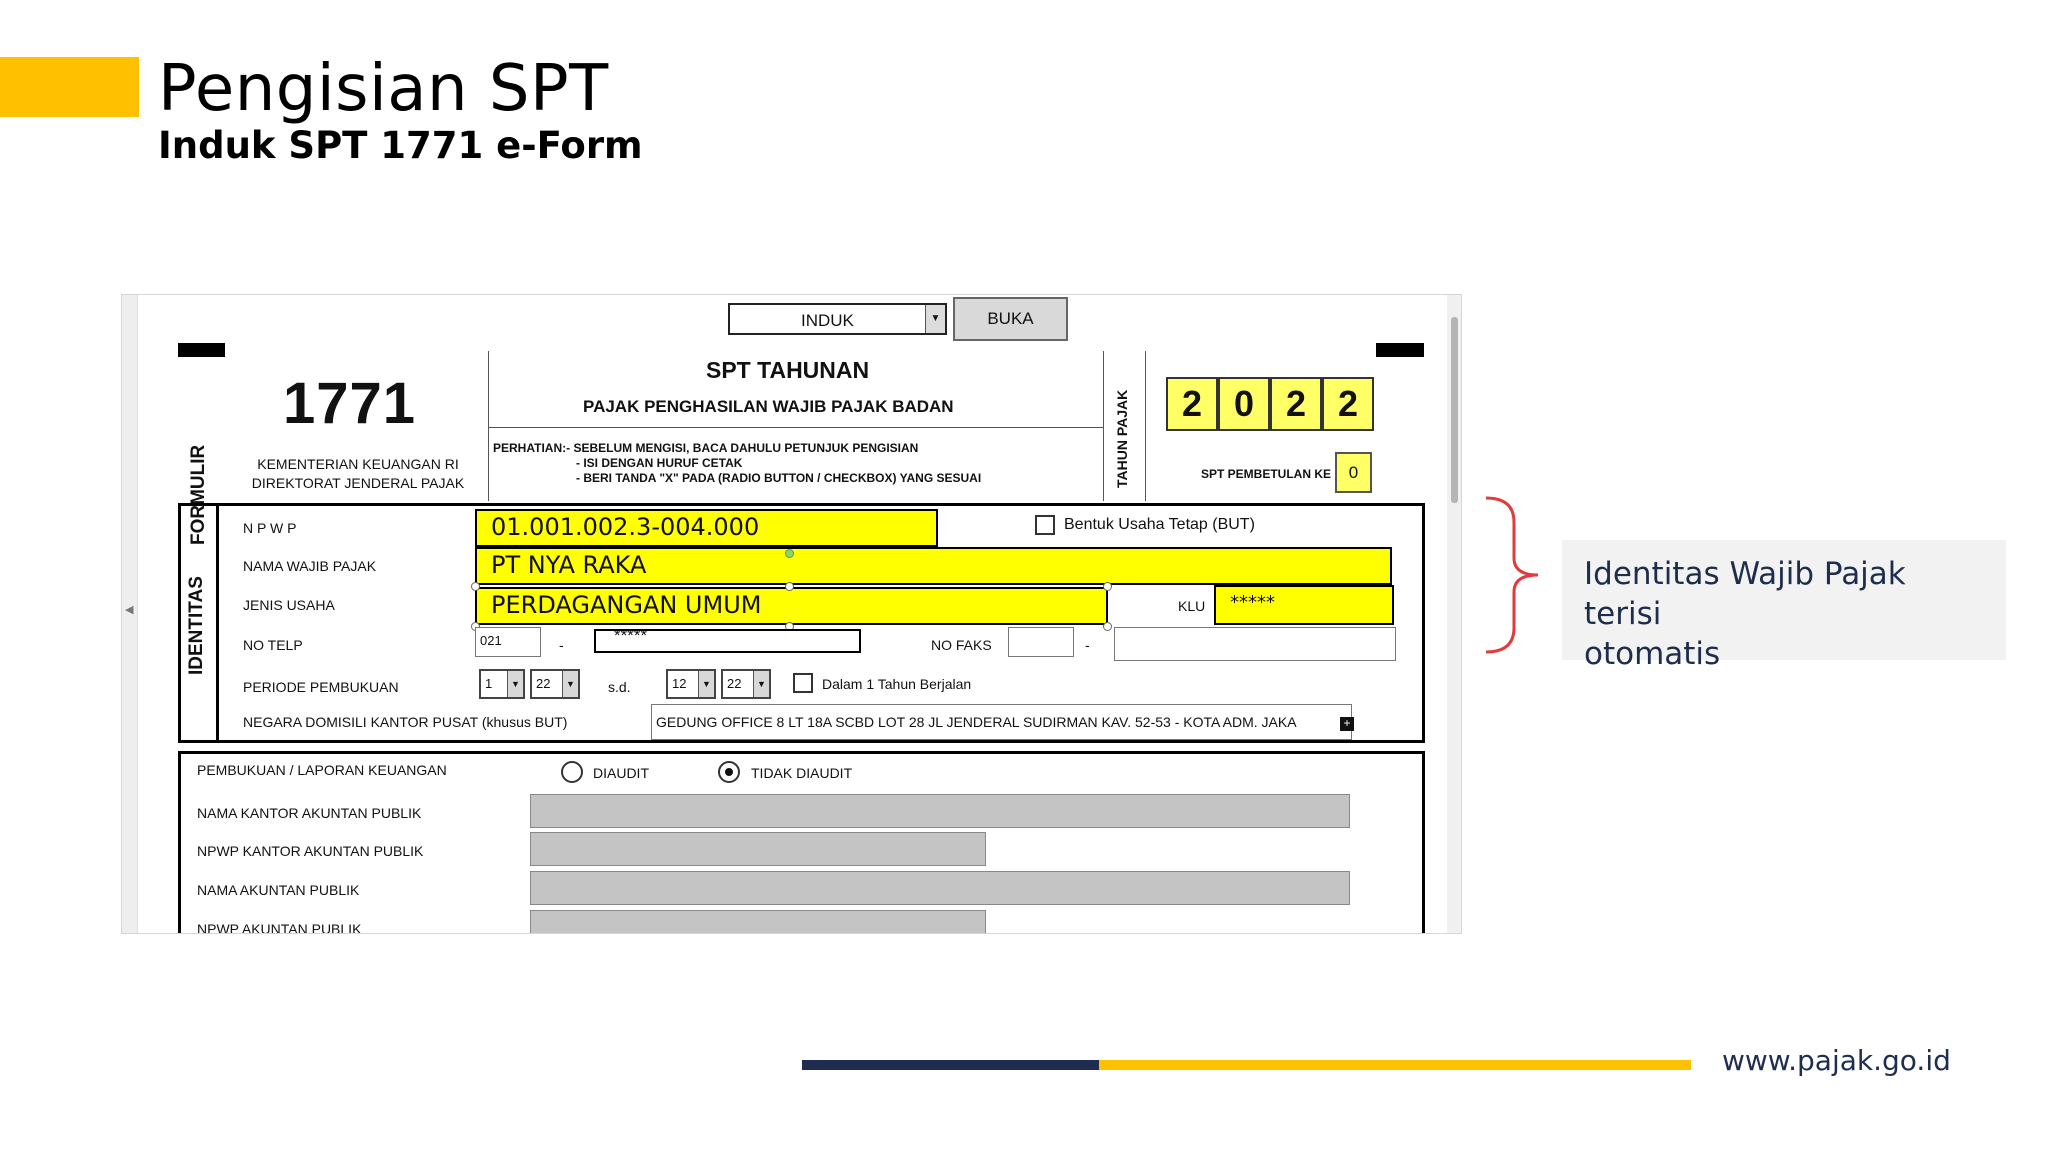 This screenshot has width=2048, height=1152. What do you see at coordinates (1192, 404) in the screenshot?
I see `year-digit-1: 2` at bounding box center [1192, 404].